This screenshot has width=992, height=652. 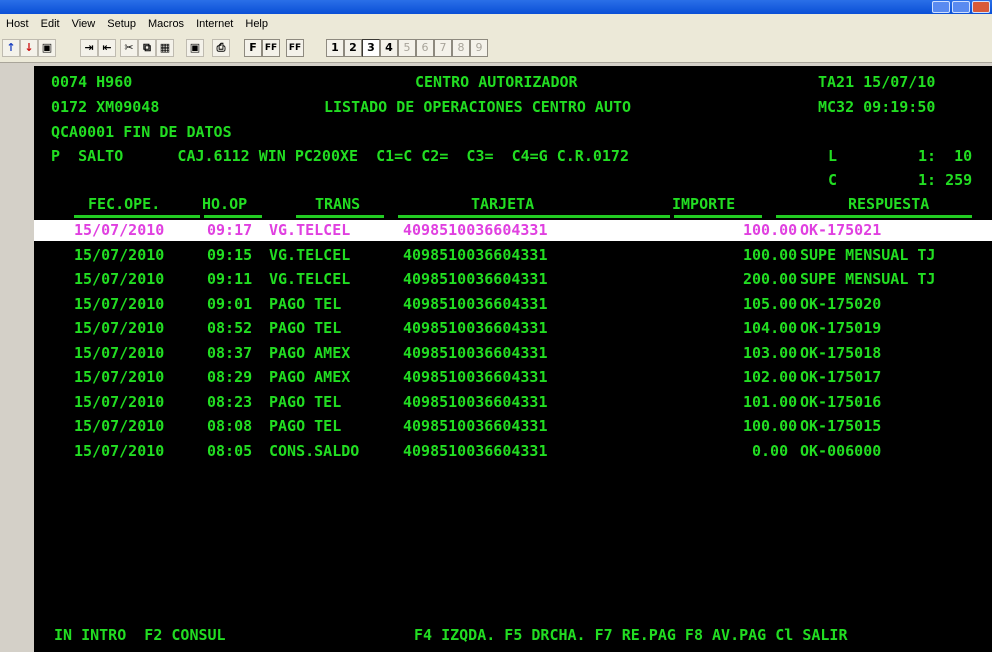 I want to click on terminal-id: 0074 H960, so click(x=92, y=82).